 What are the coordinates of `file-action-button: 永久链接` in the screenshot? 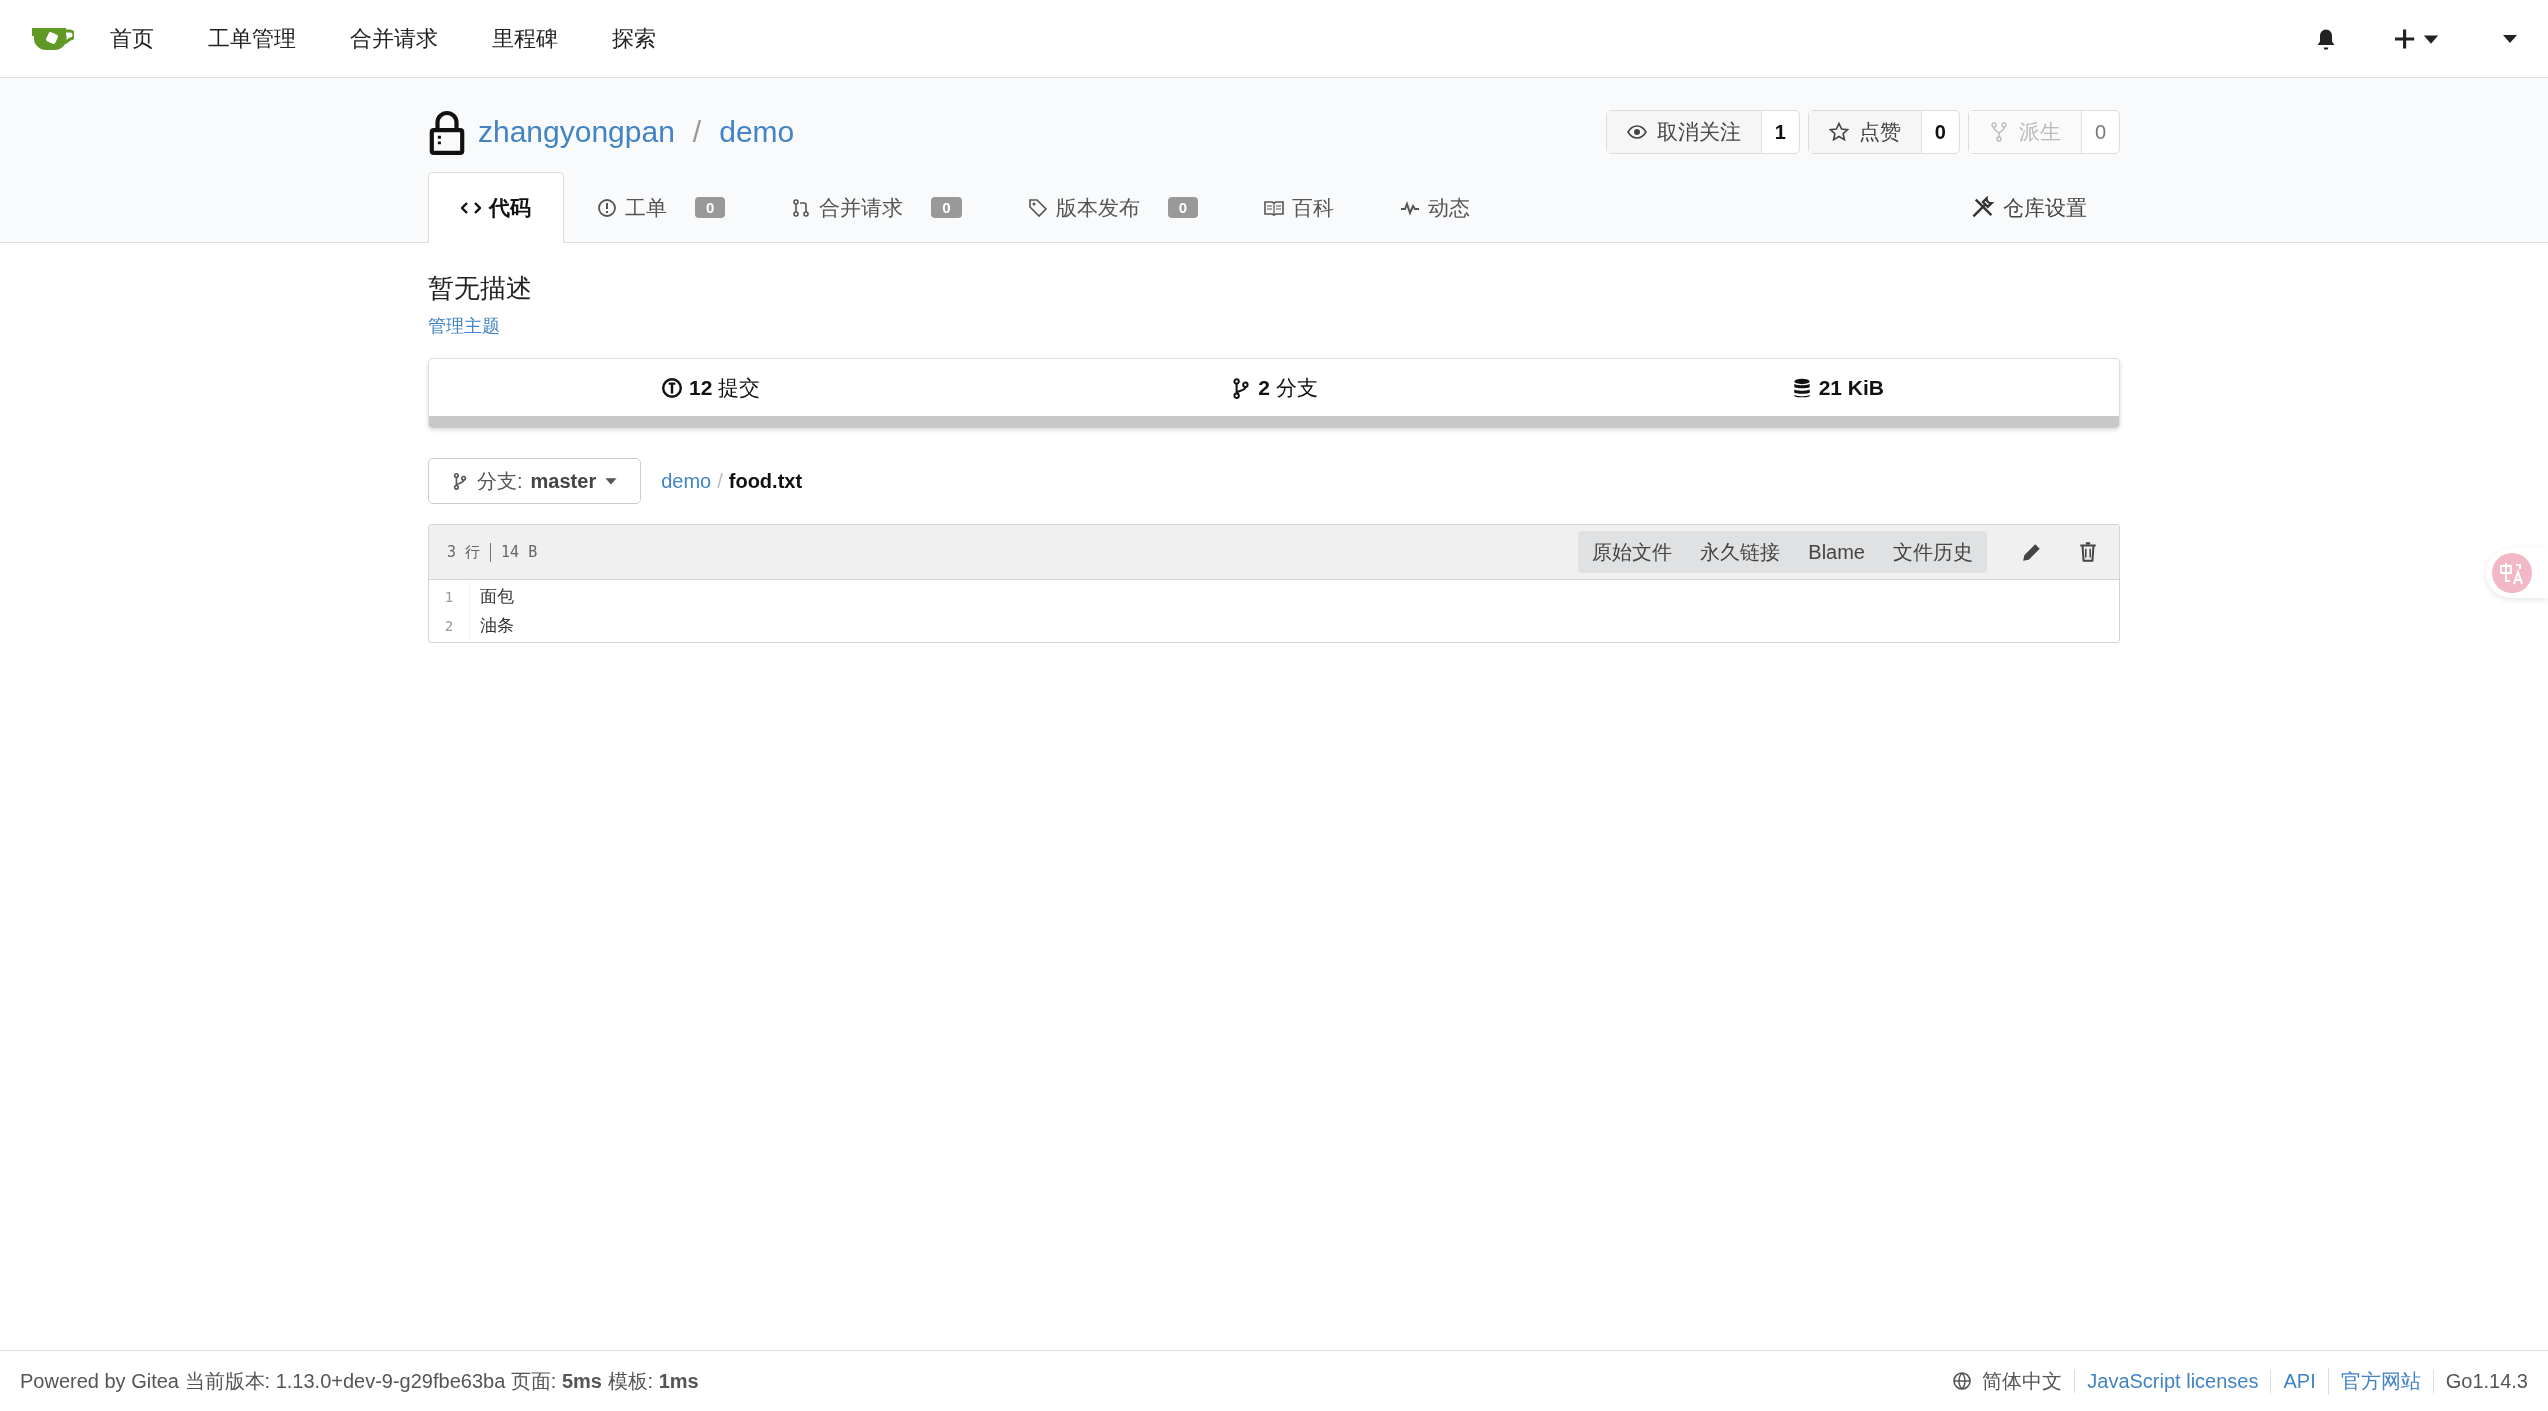 It's located at (1740, 552).